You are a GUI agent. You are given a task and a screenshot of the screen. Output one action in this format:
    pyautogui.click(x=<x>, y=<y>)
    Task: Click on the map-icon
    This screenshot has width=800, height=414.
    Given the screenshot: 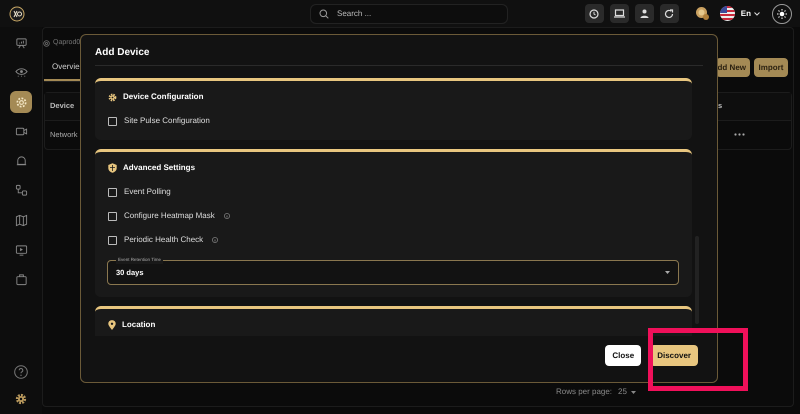 What is the action you would take?
    pyautogui.click(x=21, y=221)
    